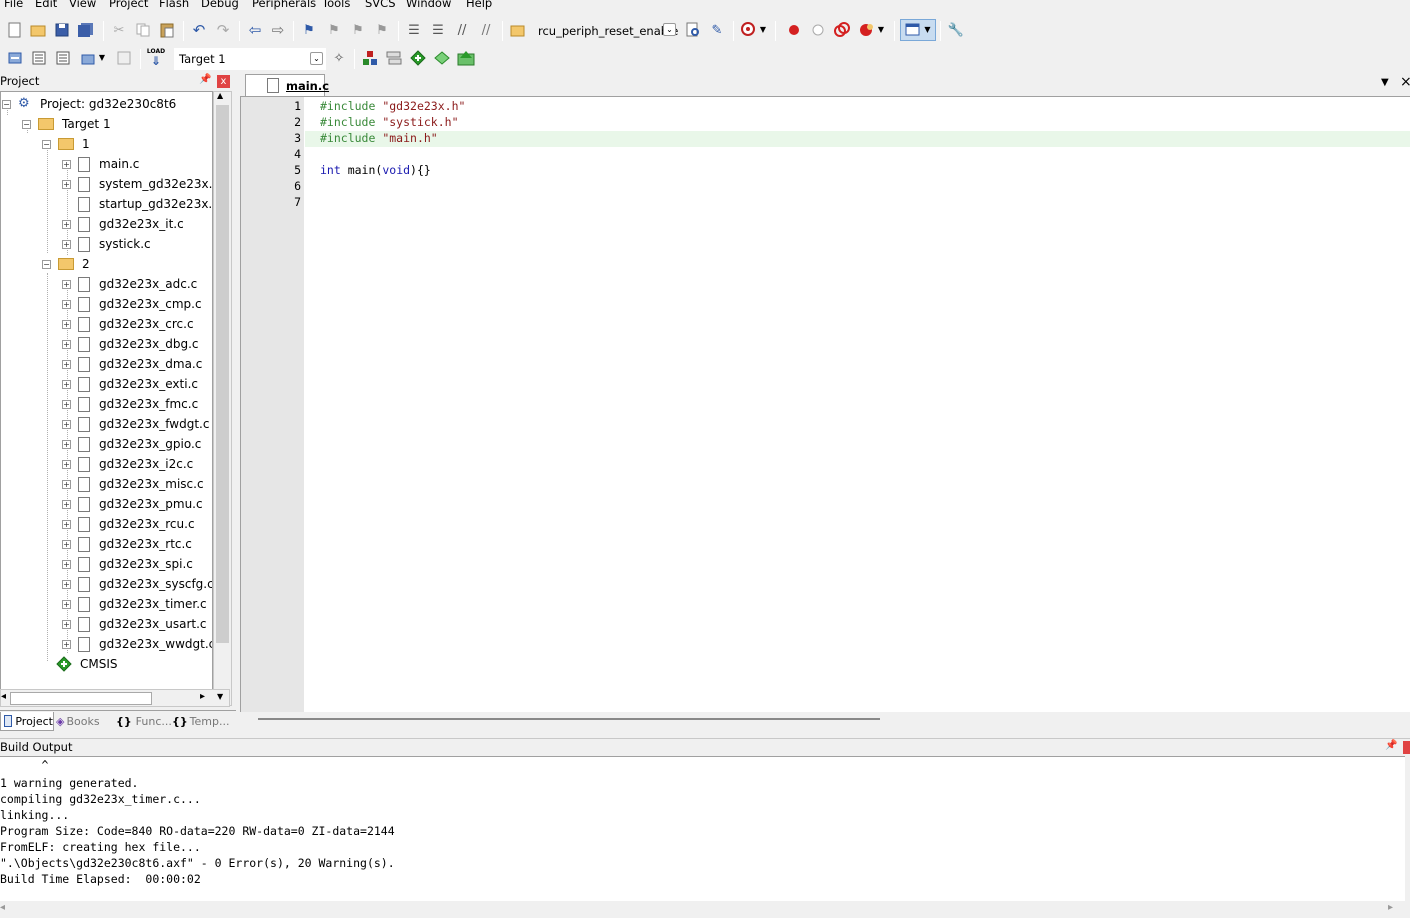  I want to click on pack-installer-icon, so click(466, 58).